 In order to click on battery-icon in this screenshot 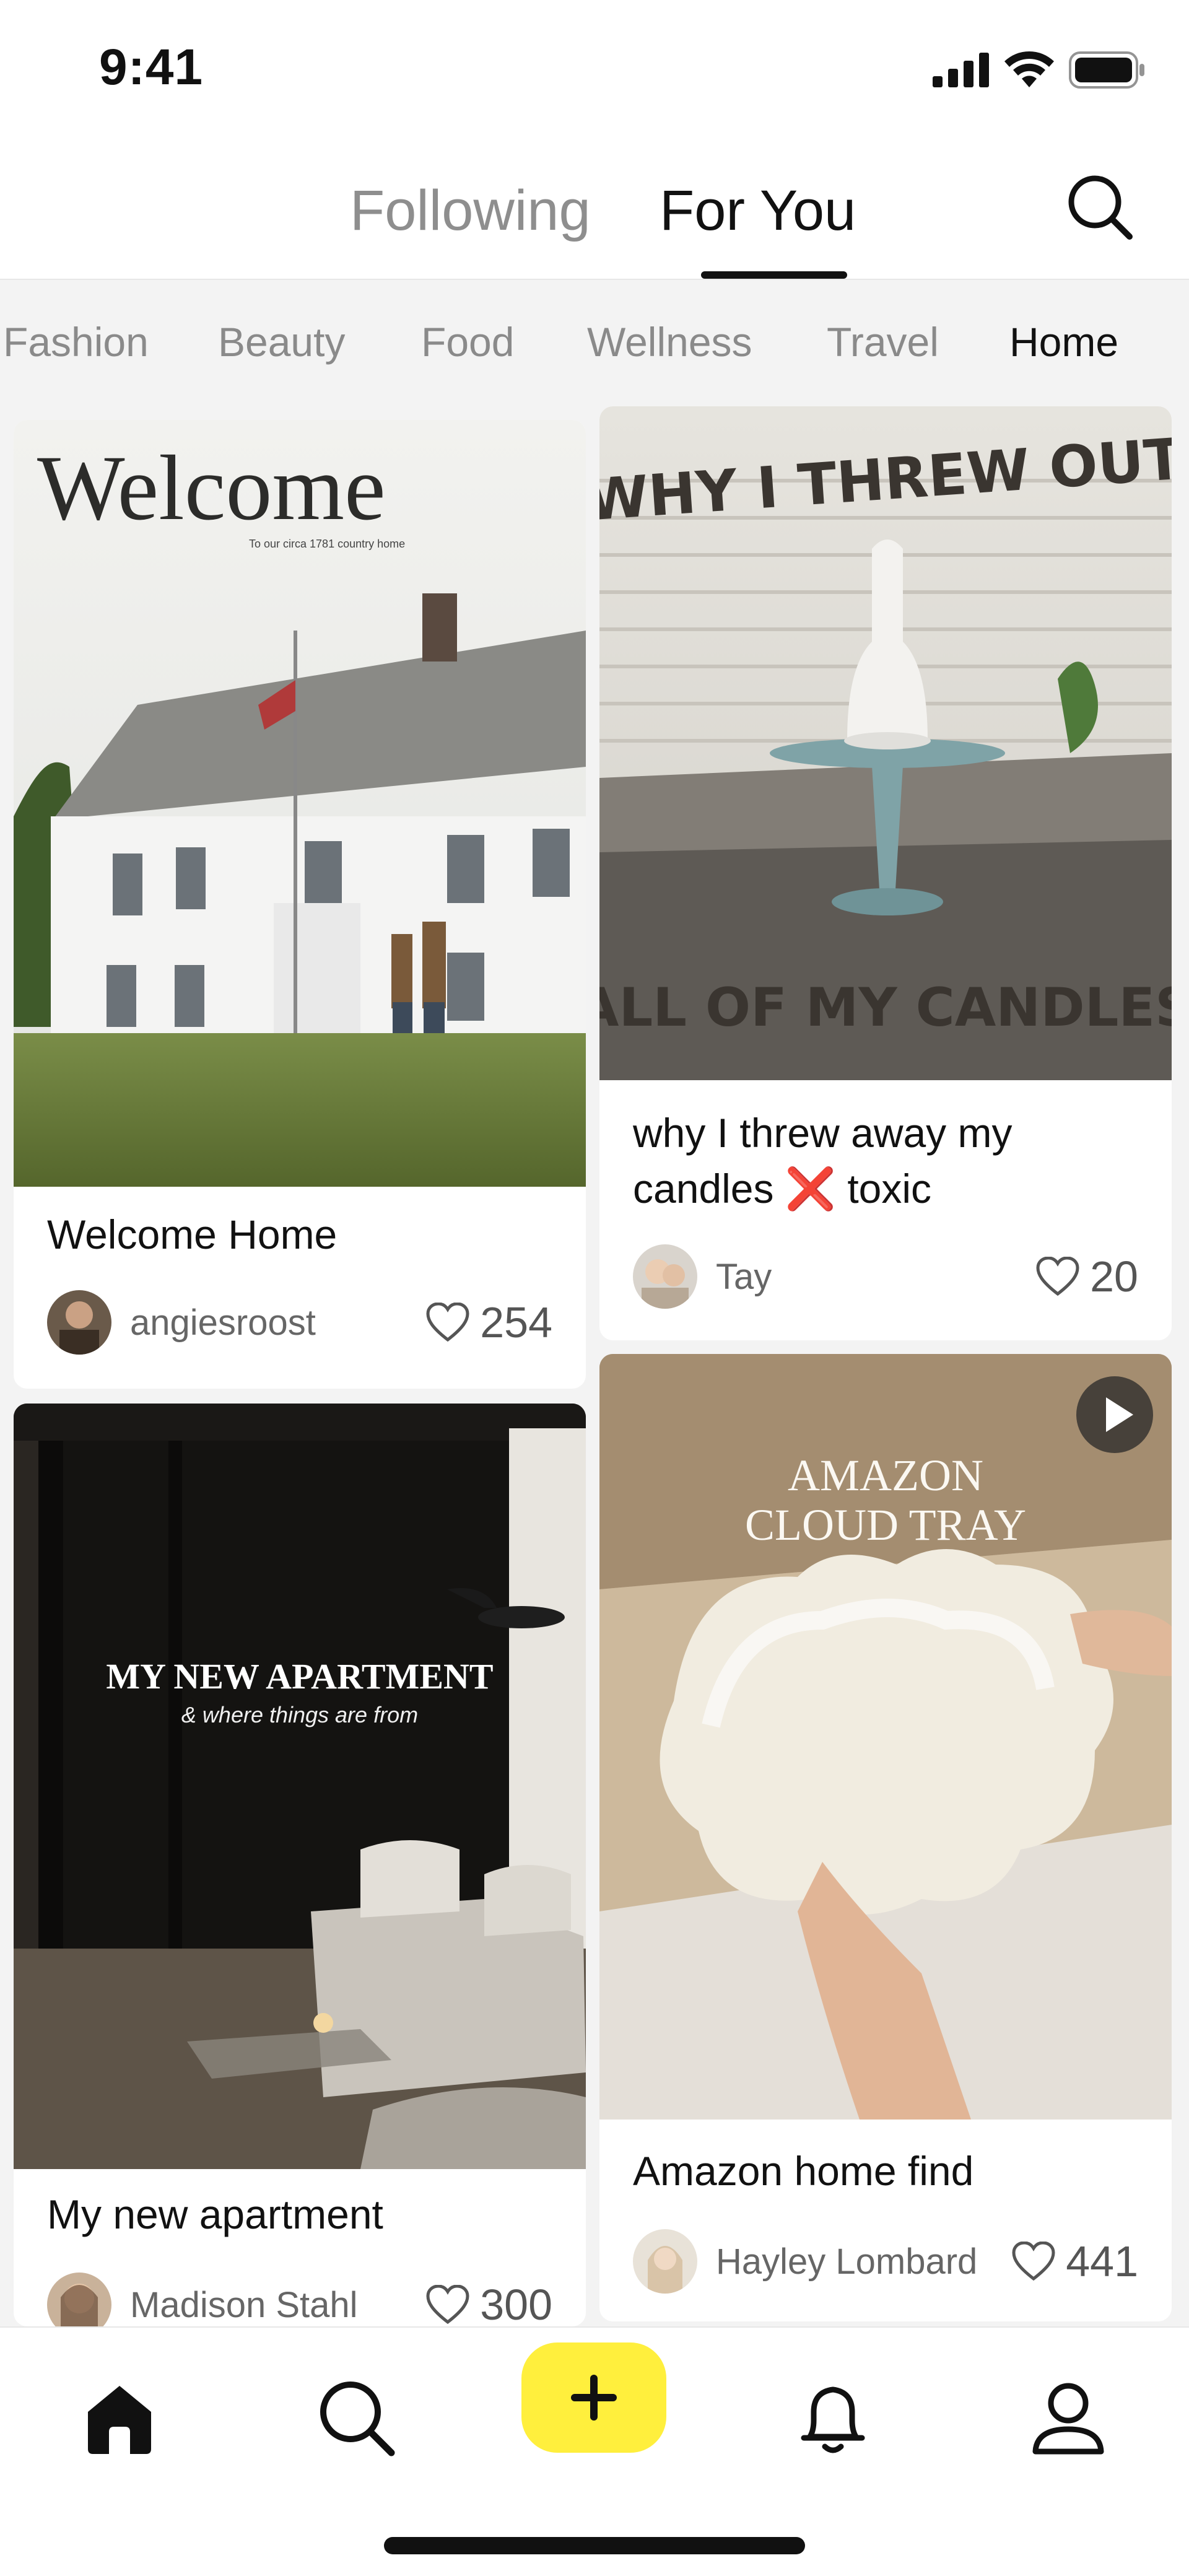, I will do `click(1106, 70)`.